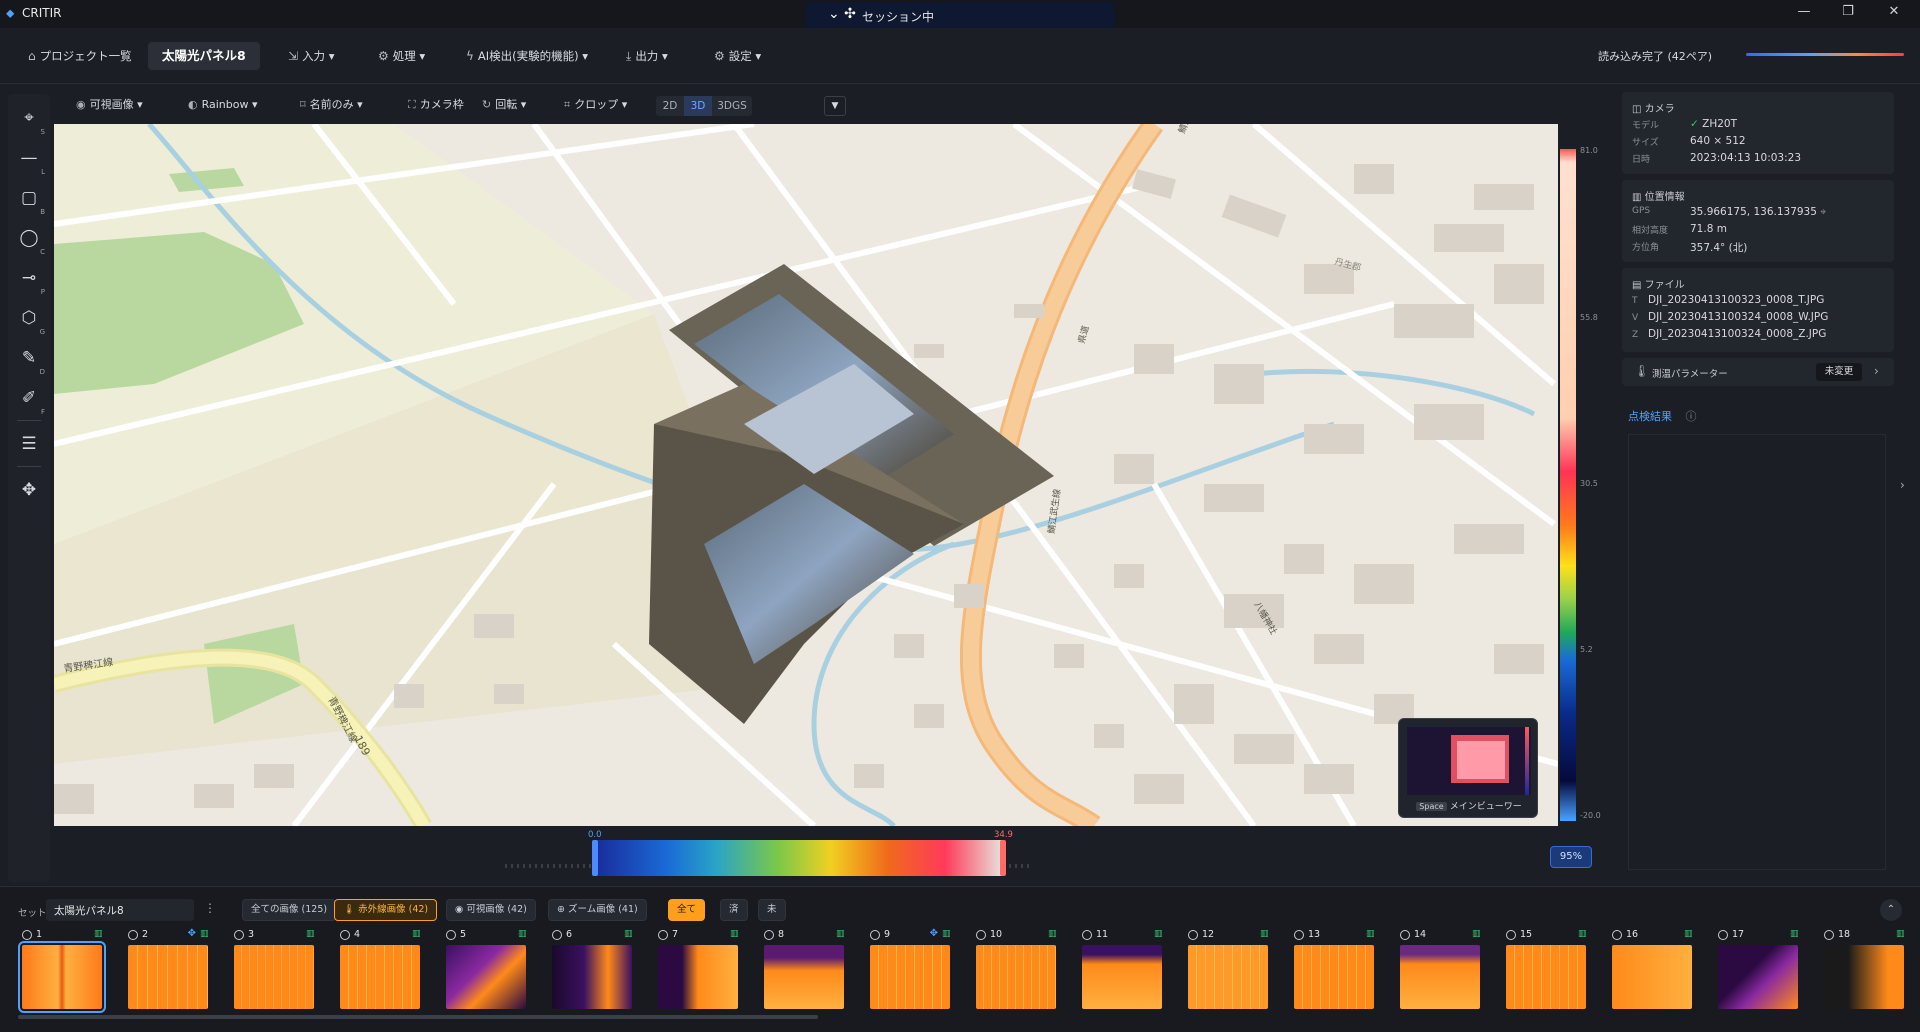  Describe the element at coordinates (1126, 973) in the screenshot. I see `thumbnail-item: 11 ▥` at that location.